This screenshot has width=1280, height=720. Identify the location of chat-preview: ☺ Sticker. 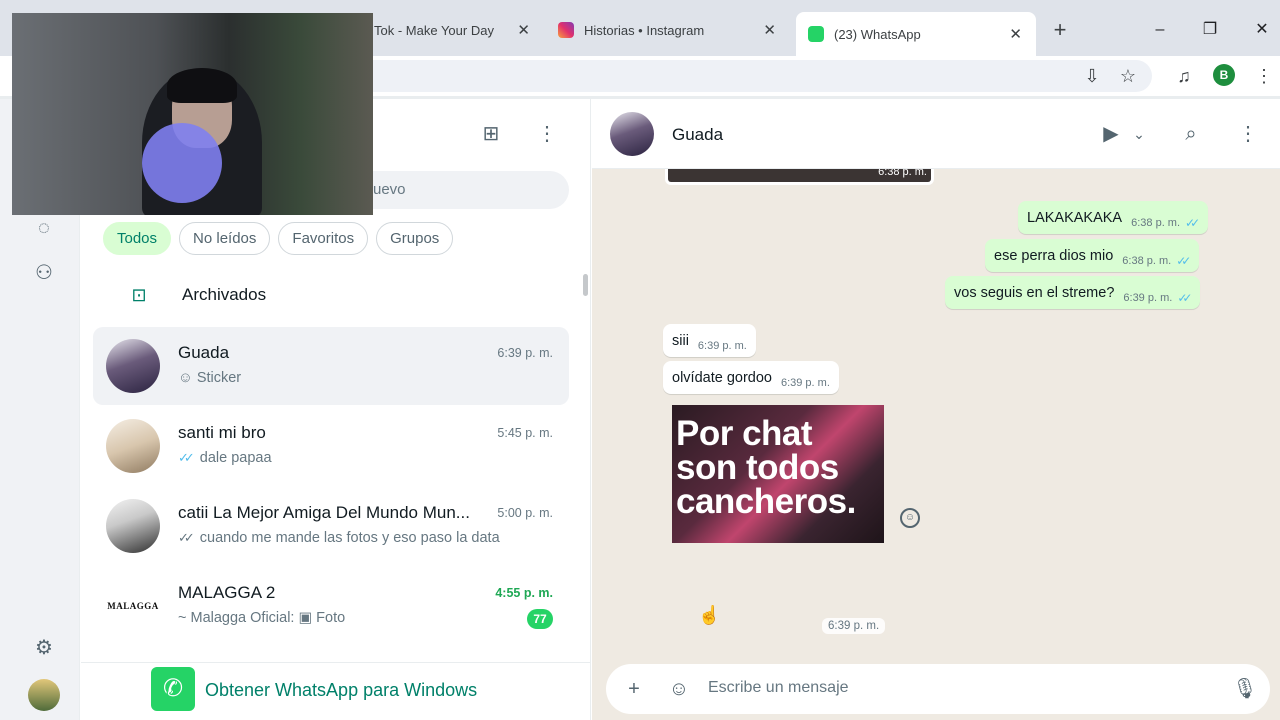
(209, 378).